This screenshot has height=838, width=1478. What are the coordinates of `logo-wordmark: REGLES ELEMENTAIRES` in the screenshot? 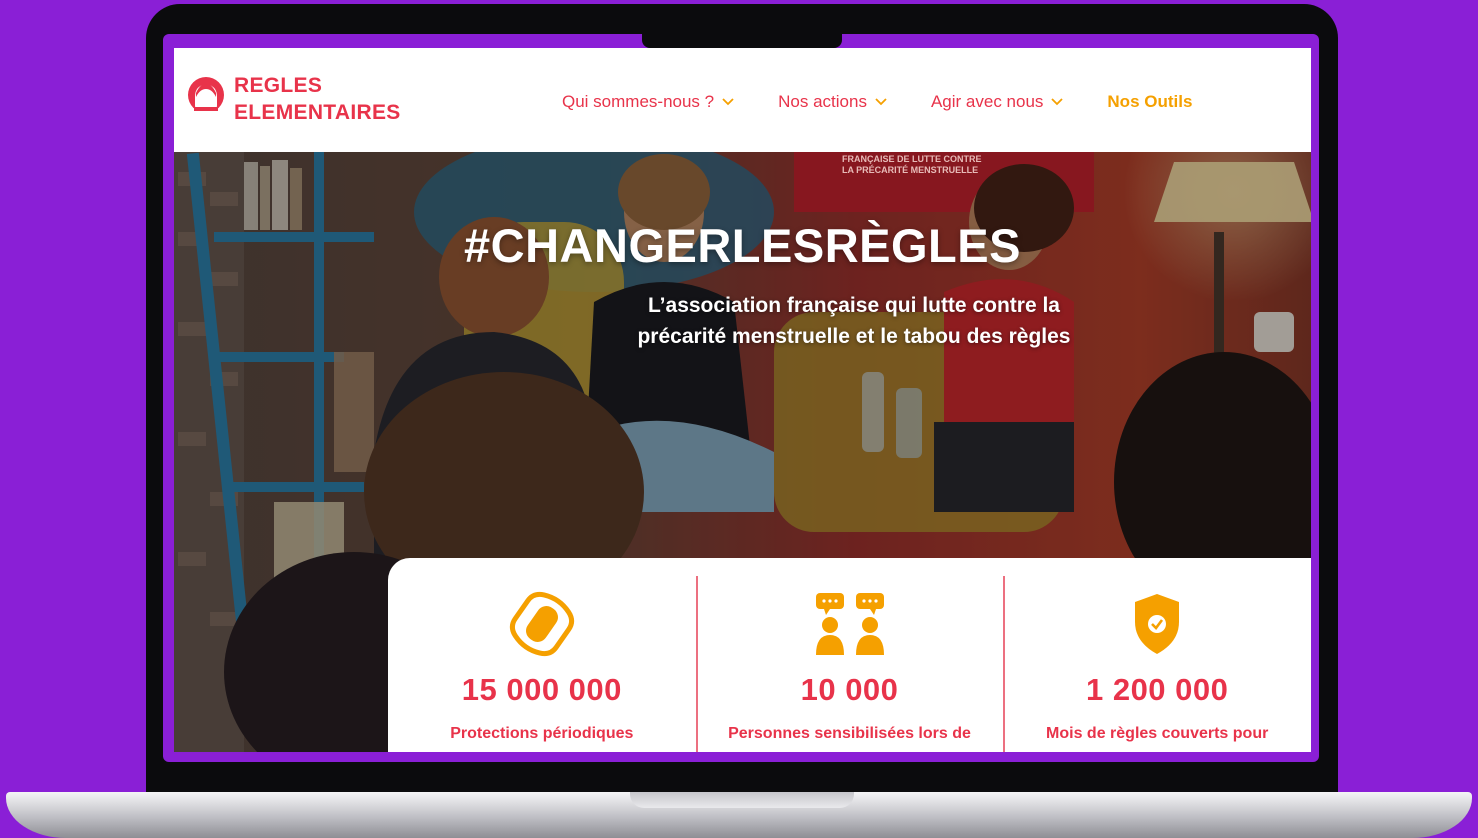 It's located at (317, 99).